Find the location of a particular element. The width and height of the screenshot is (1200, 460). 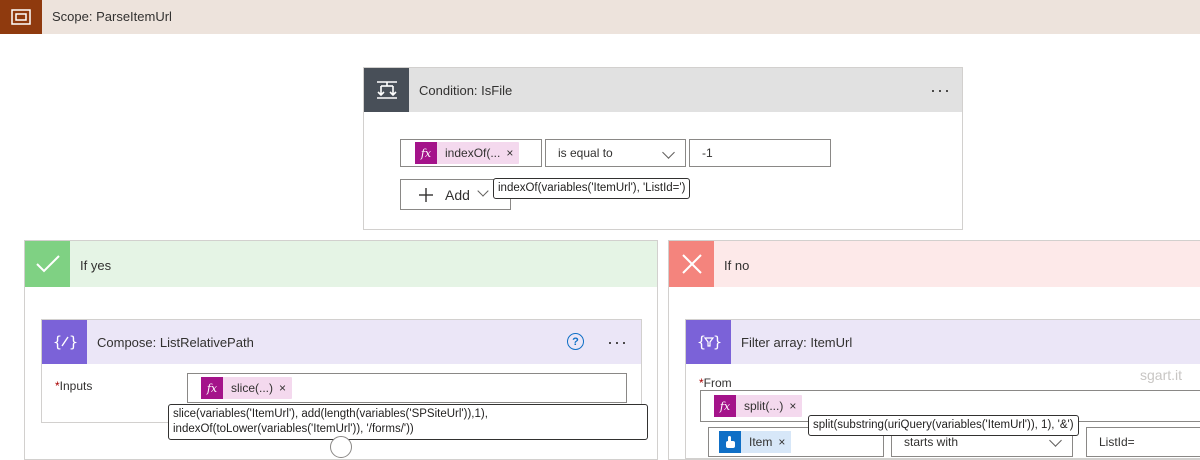

insert-step-button is located at coordinates (341, 447).